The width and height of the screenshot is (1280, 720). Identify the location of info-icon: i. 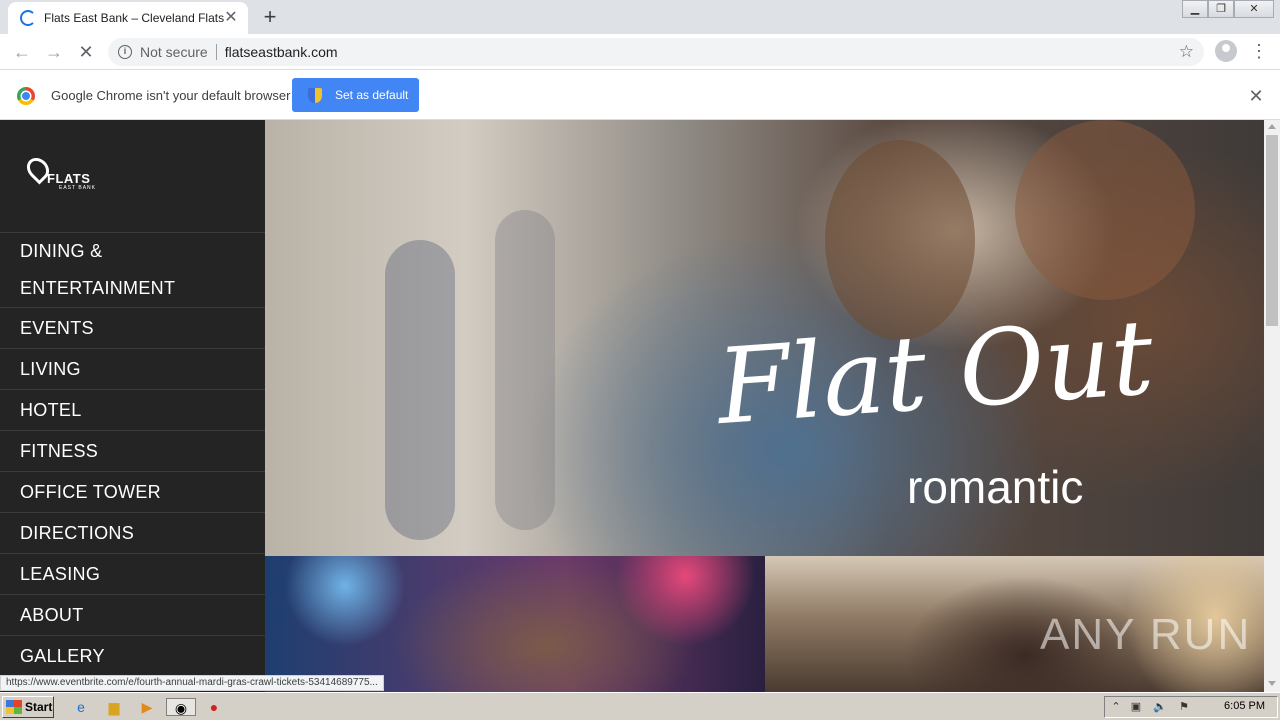
(125, 52).